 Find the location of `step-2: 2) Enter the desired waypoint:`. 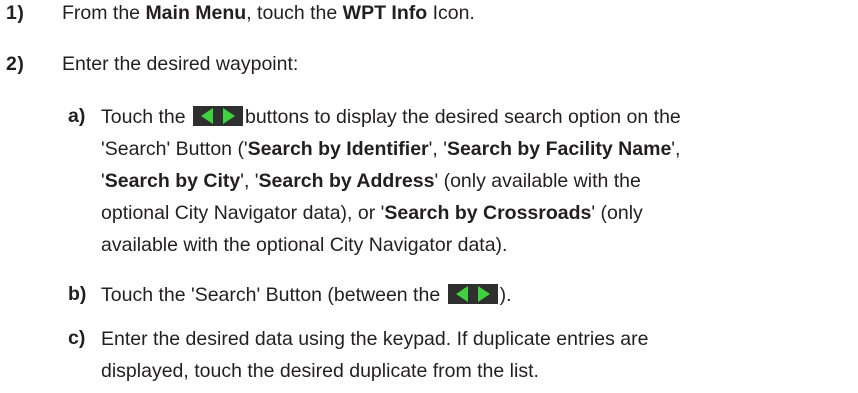

step-2: 2) Enter the desired waypoint: is located at coordinates (429, 69).